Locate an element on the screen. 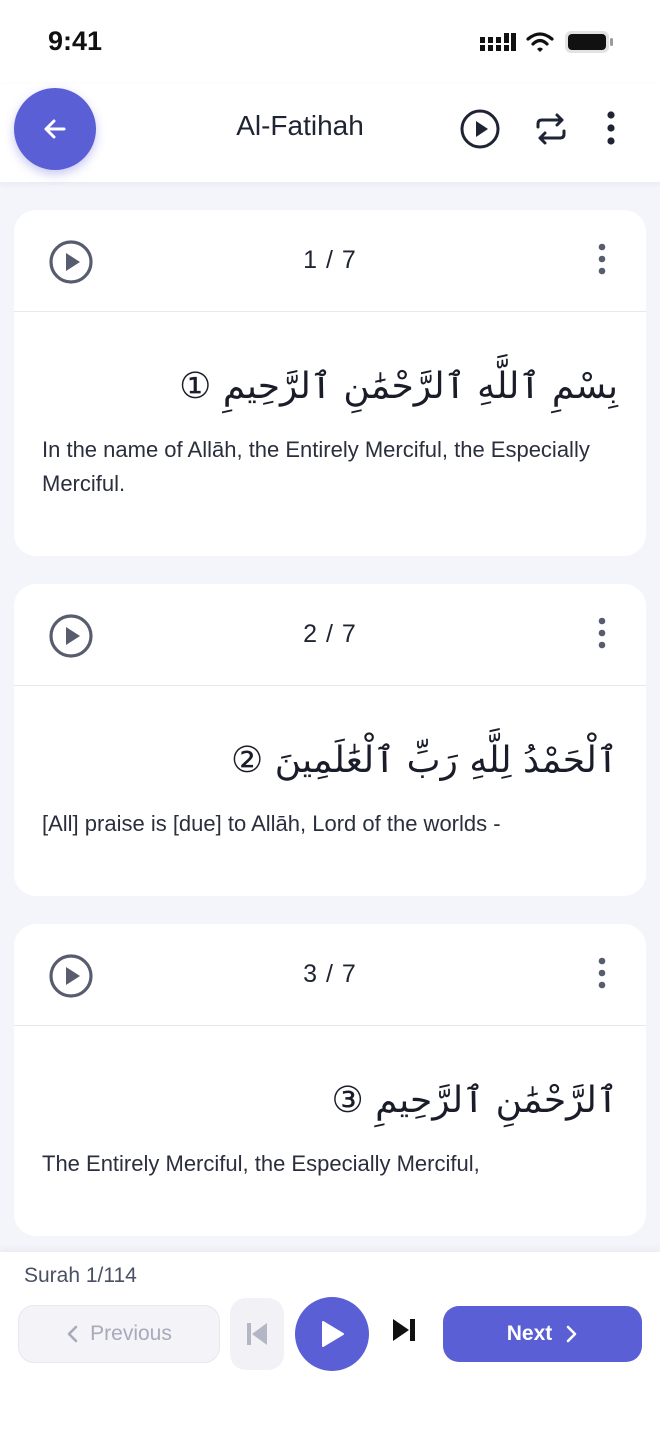  bottom-player-bar: Surah 1/114 Previous Next is located at coordinates (330, 1340).